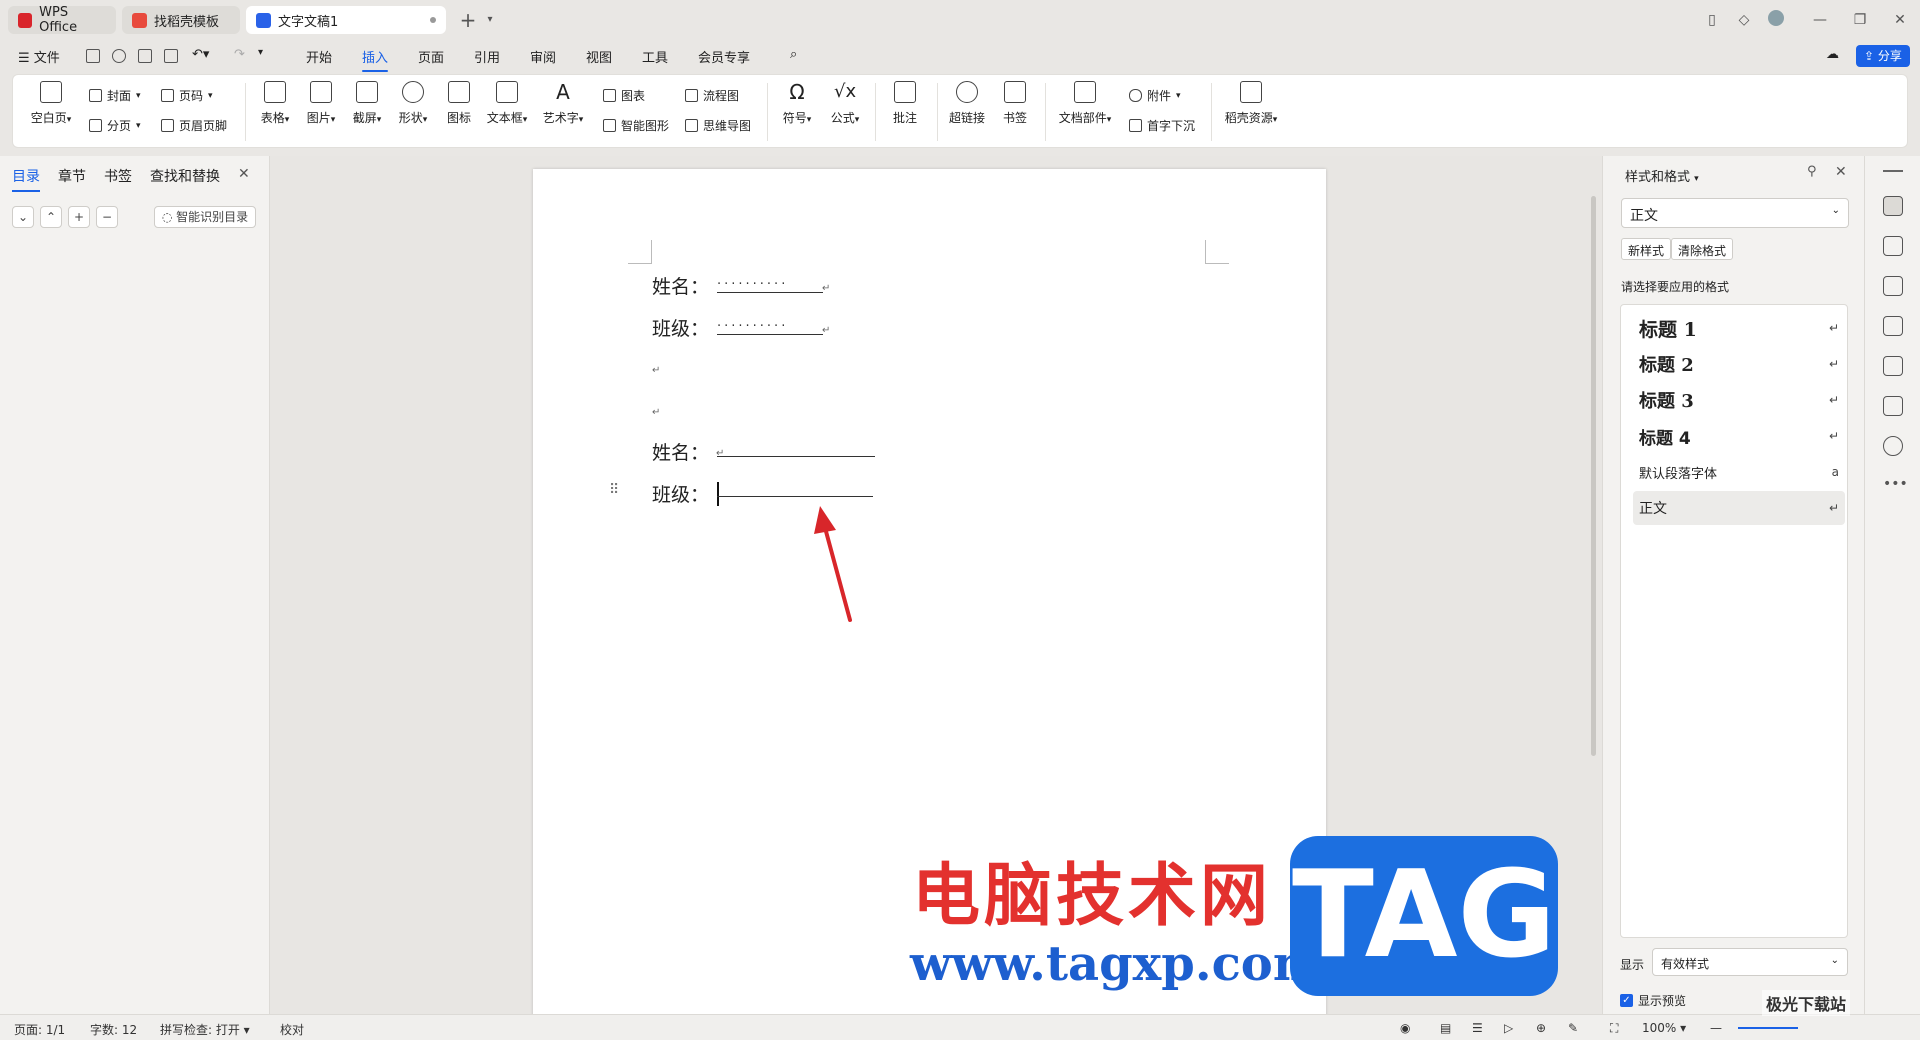 The image size is (1920, 1040). Describe the element at coordinates (1750, 962) in the screenshot. I see `show-filter-select: 有效样式 ⌄` at that location.